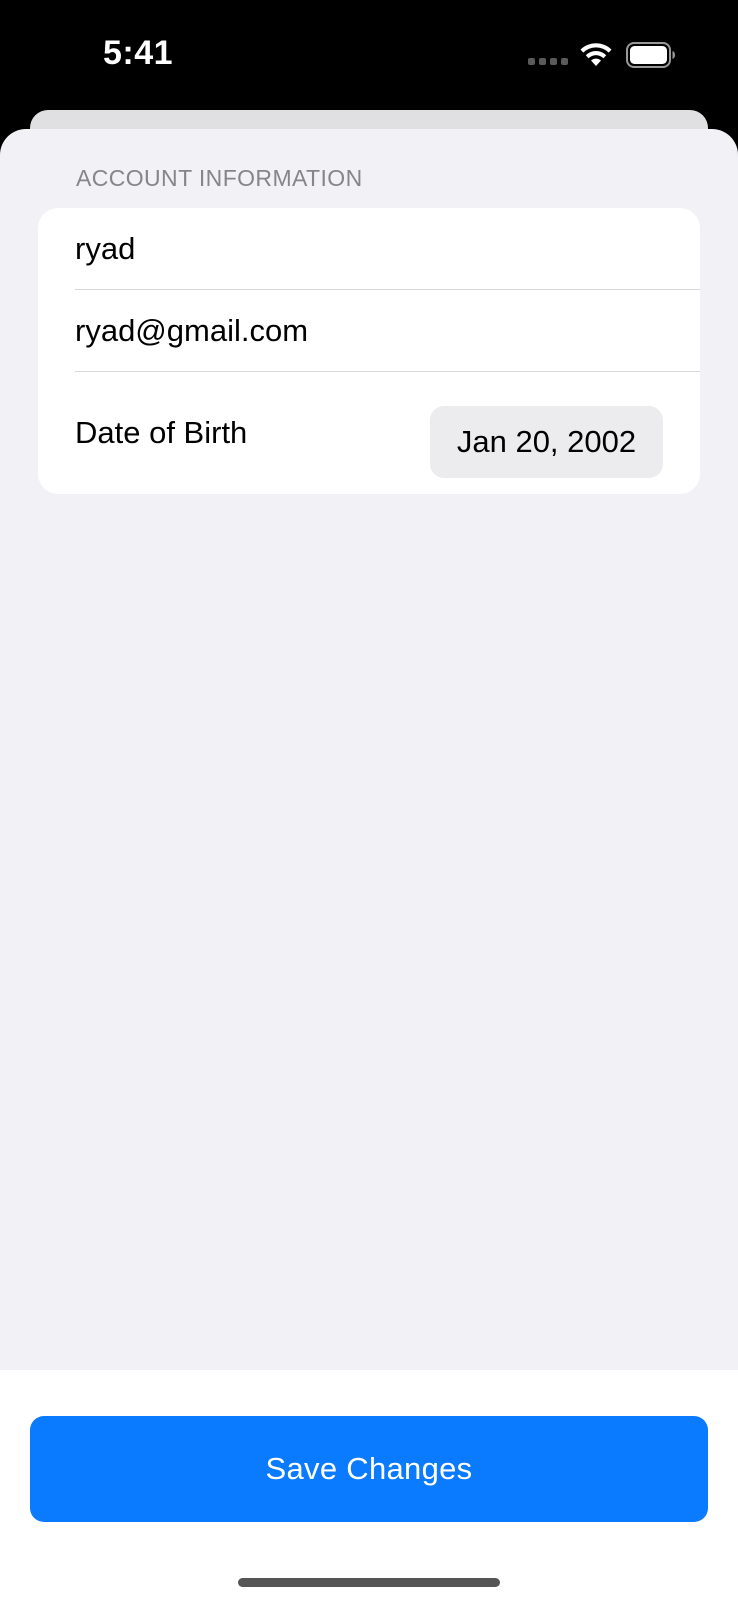 Image resolution: width=738 pixels, height=1600 pixels. What do you see at coordinates (369, 1469) in the screenshot?
I see `save-changes-button: Save Changes` at bounding box center [369, 1469].